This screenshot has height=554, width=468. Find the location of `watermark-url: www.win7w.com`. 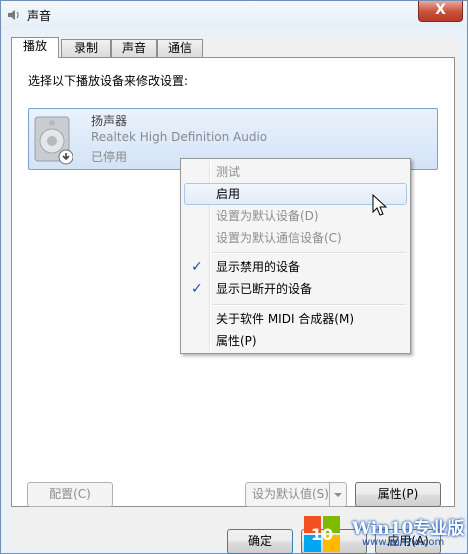

watermark-url: www.win7w.com is located at coordinates (403, 542).